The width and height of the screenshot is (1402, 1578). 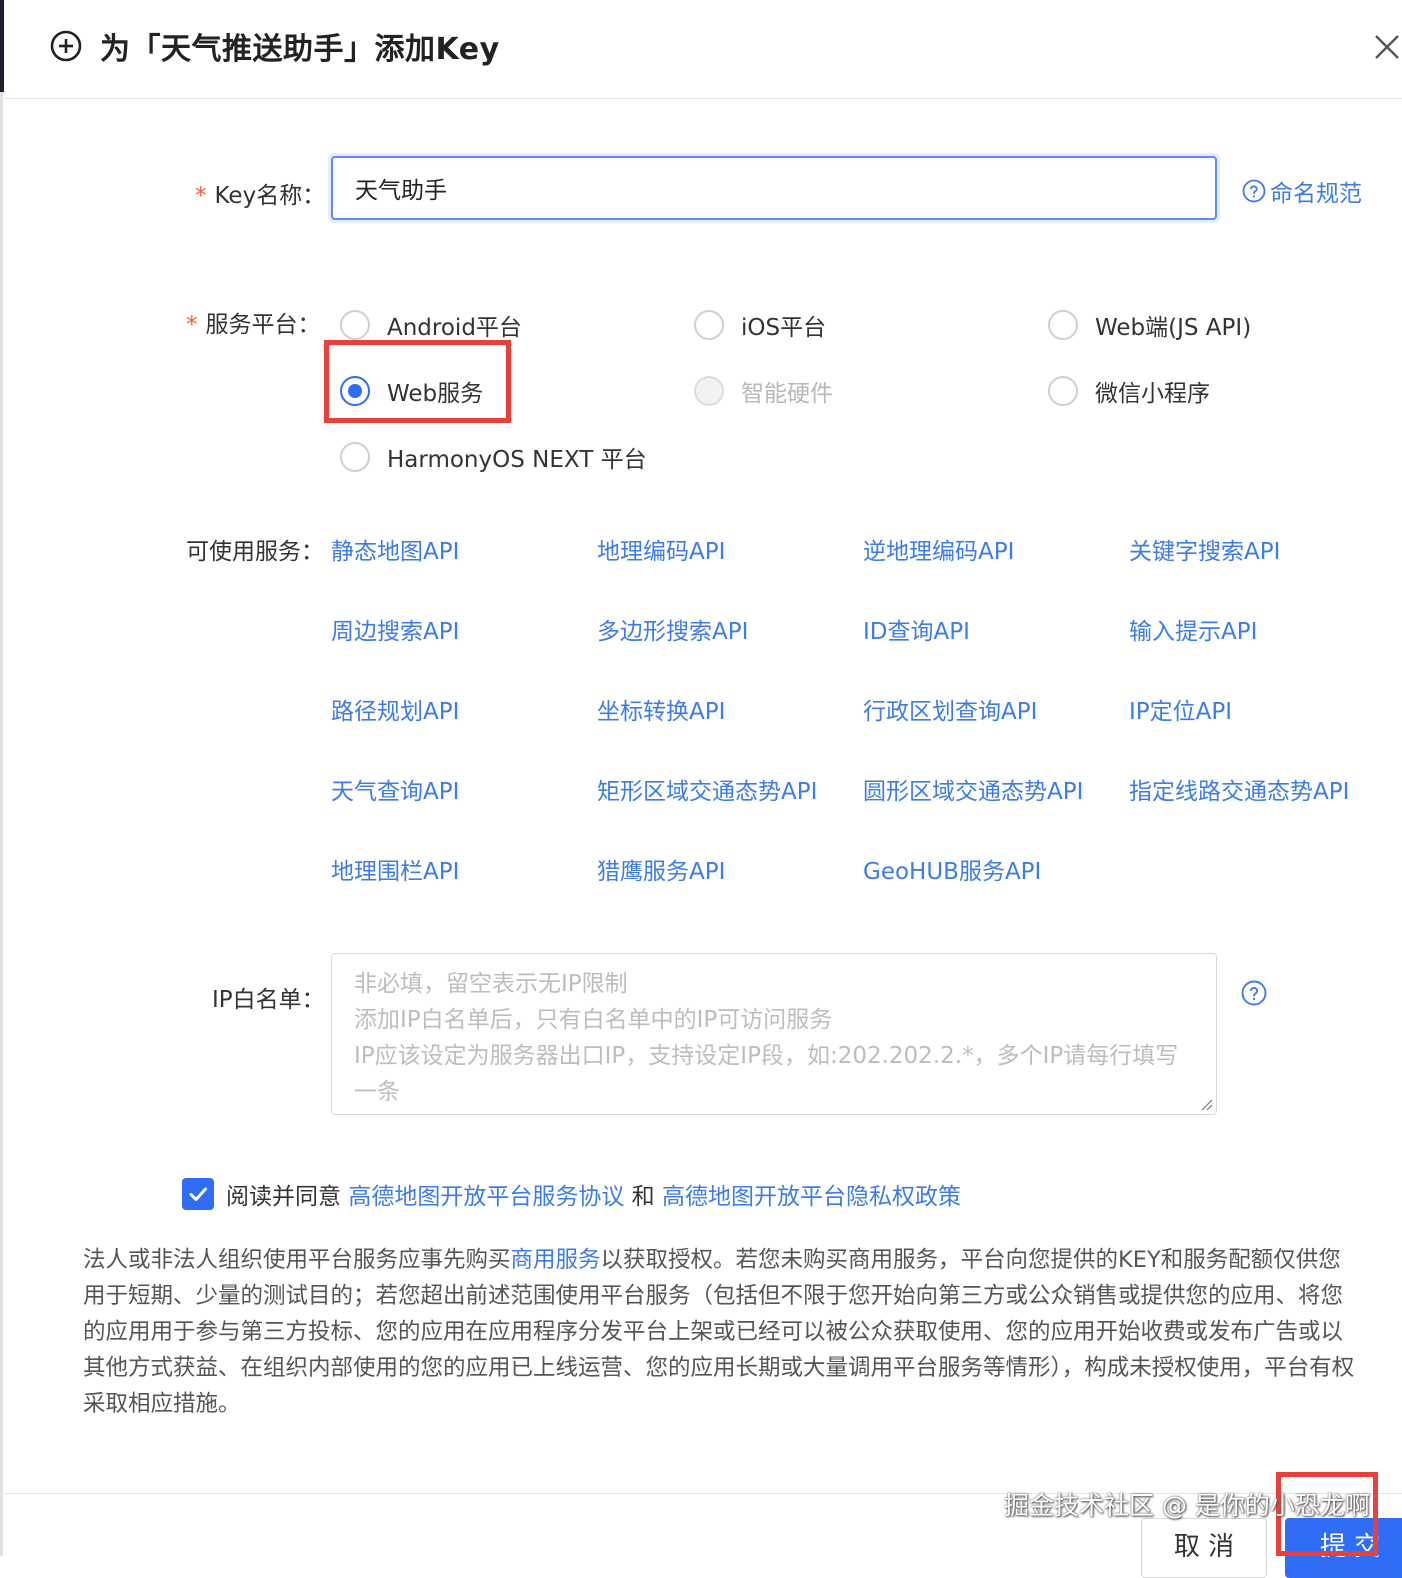 I want to click on service-link: 天气查询API, so click(x=395, y=789).